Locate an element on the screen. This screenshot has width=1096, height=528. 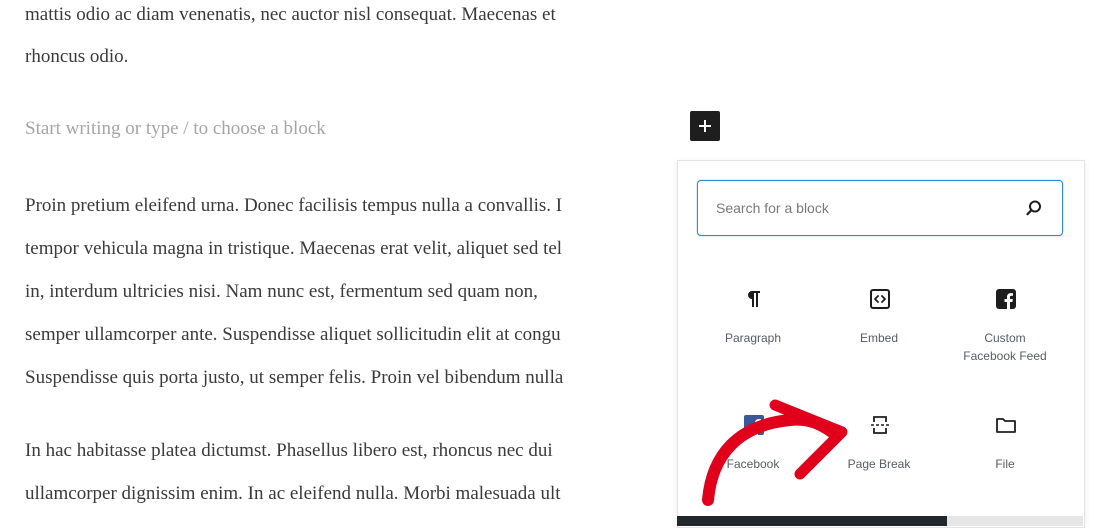
plus-icon is located at coordinates (705, 126).